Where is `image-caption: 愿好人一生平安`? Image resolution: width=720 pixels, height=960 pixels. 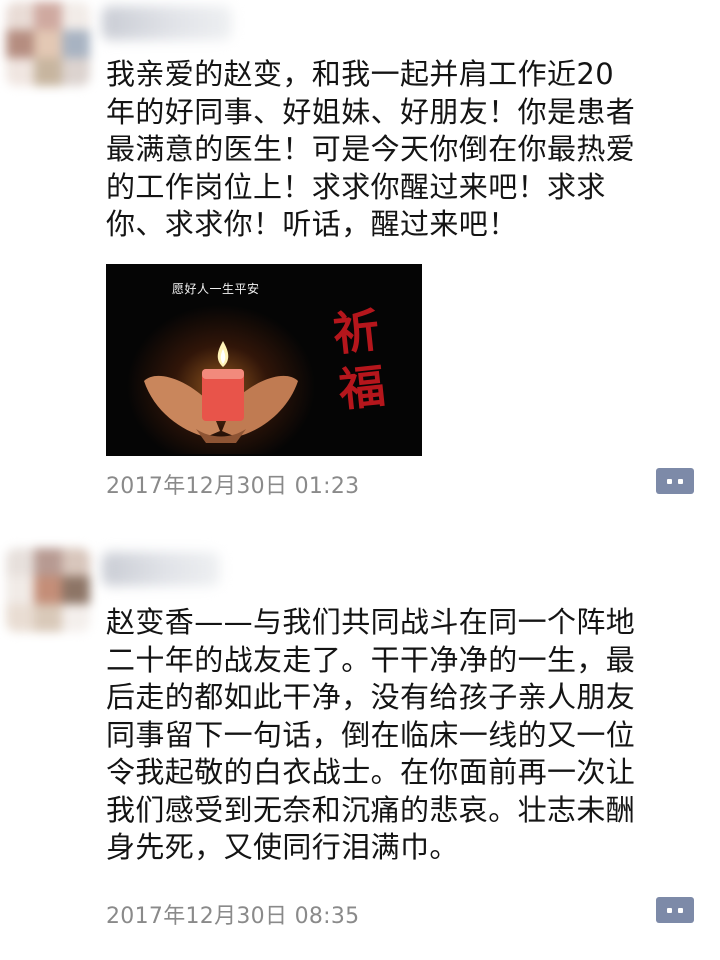
image-caption: 愿好人一生平安 is located at coordinates (216, 289).